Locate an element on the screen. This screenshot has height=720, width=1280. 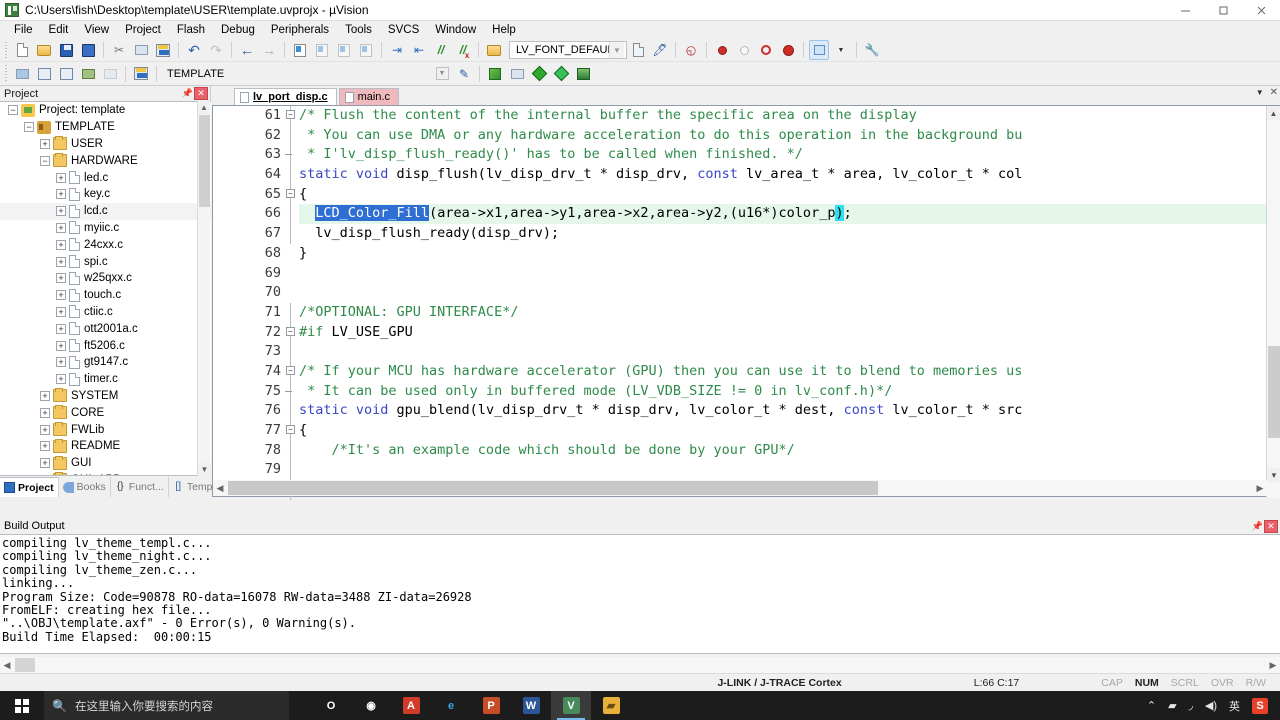
multi-project-icon is located at coordinates (517, 74).